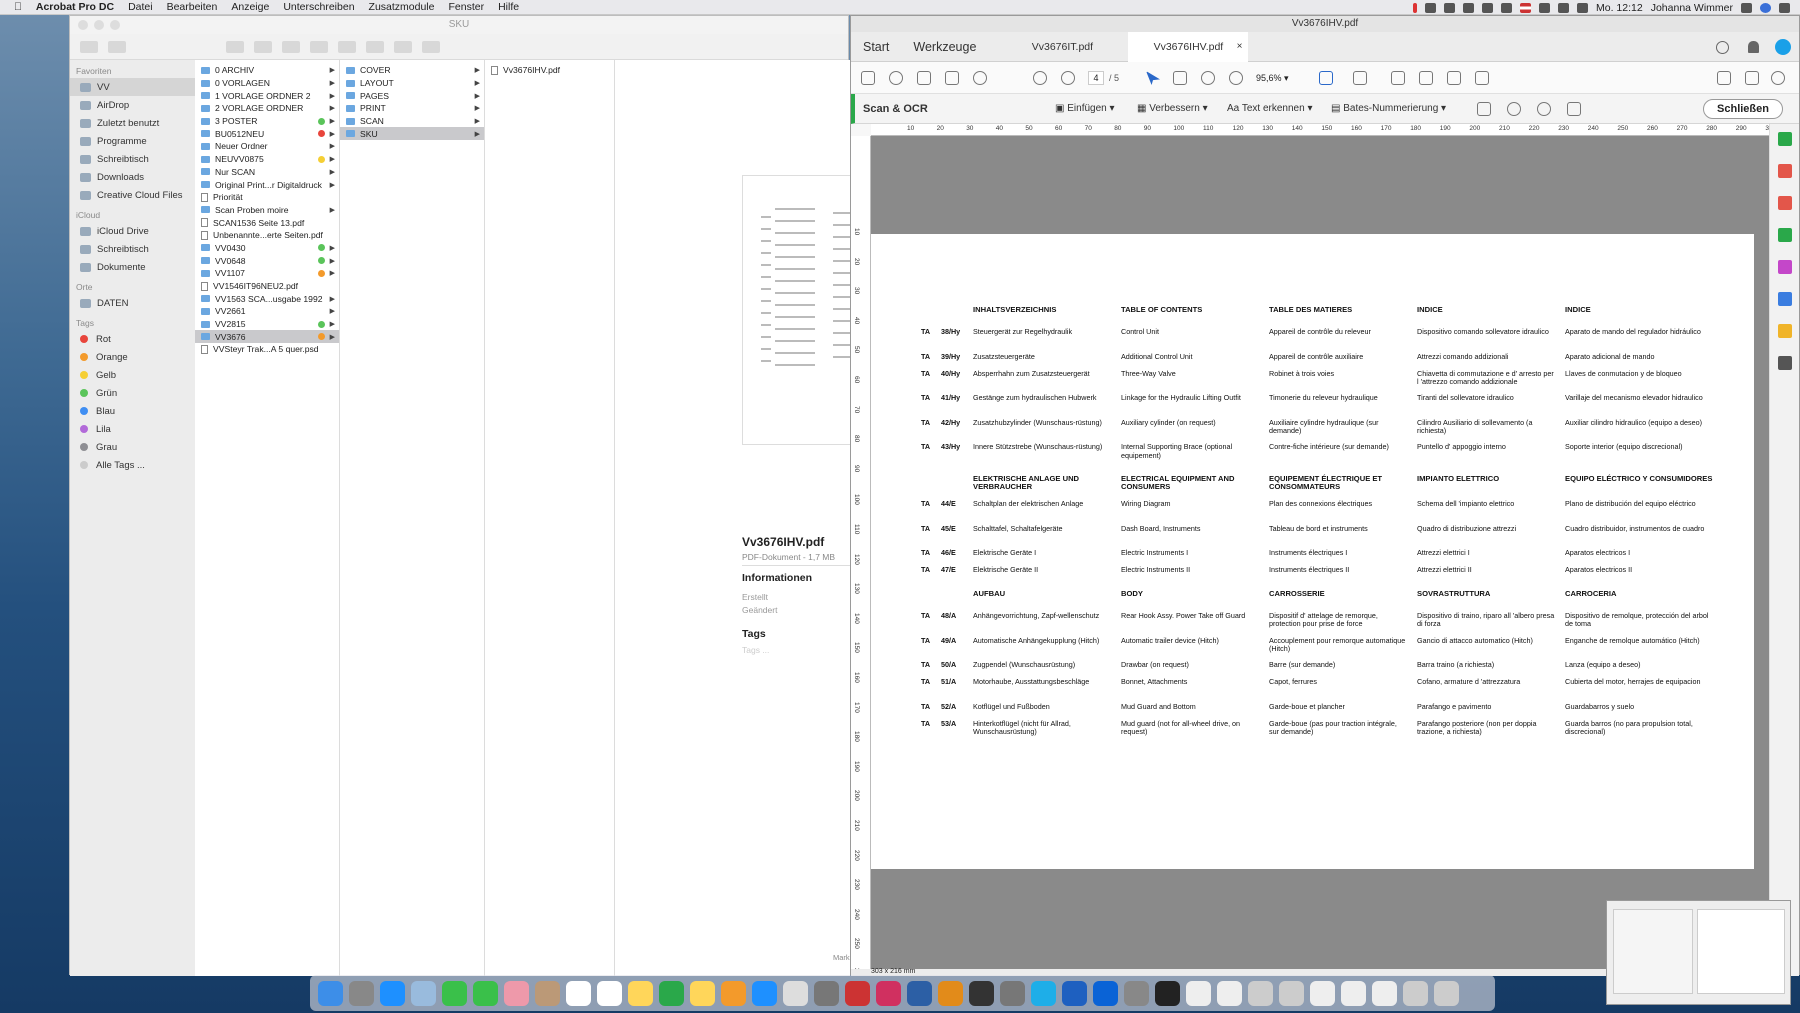 This screenshot has height=1013, width=1800. Describe the element at coordinates (1746, 7) in the screenshot. I see `spotlight-search-icon` at that location.